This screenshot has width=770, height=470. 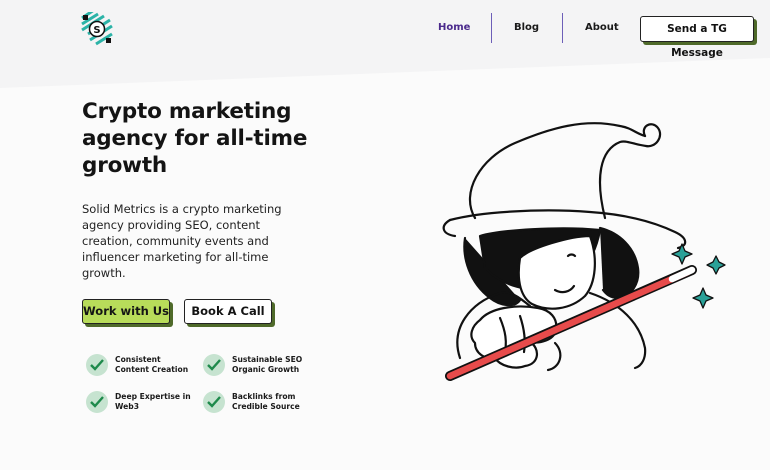 What do you see at coordinates (266, 406) in the screenshot?
I see `feature-line: Credible Source` at bounding box center [266, 406].